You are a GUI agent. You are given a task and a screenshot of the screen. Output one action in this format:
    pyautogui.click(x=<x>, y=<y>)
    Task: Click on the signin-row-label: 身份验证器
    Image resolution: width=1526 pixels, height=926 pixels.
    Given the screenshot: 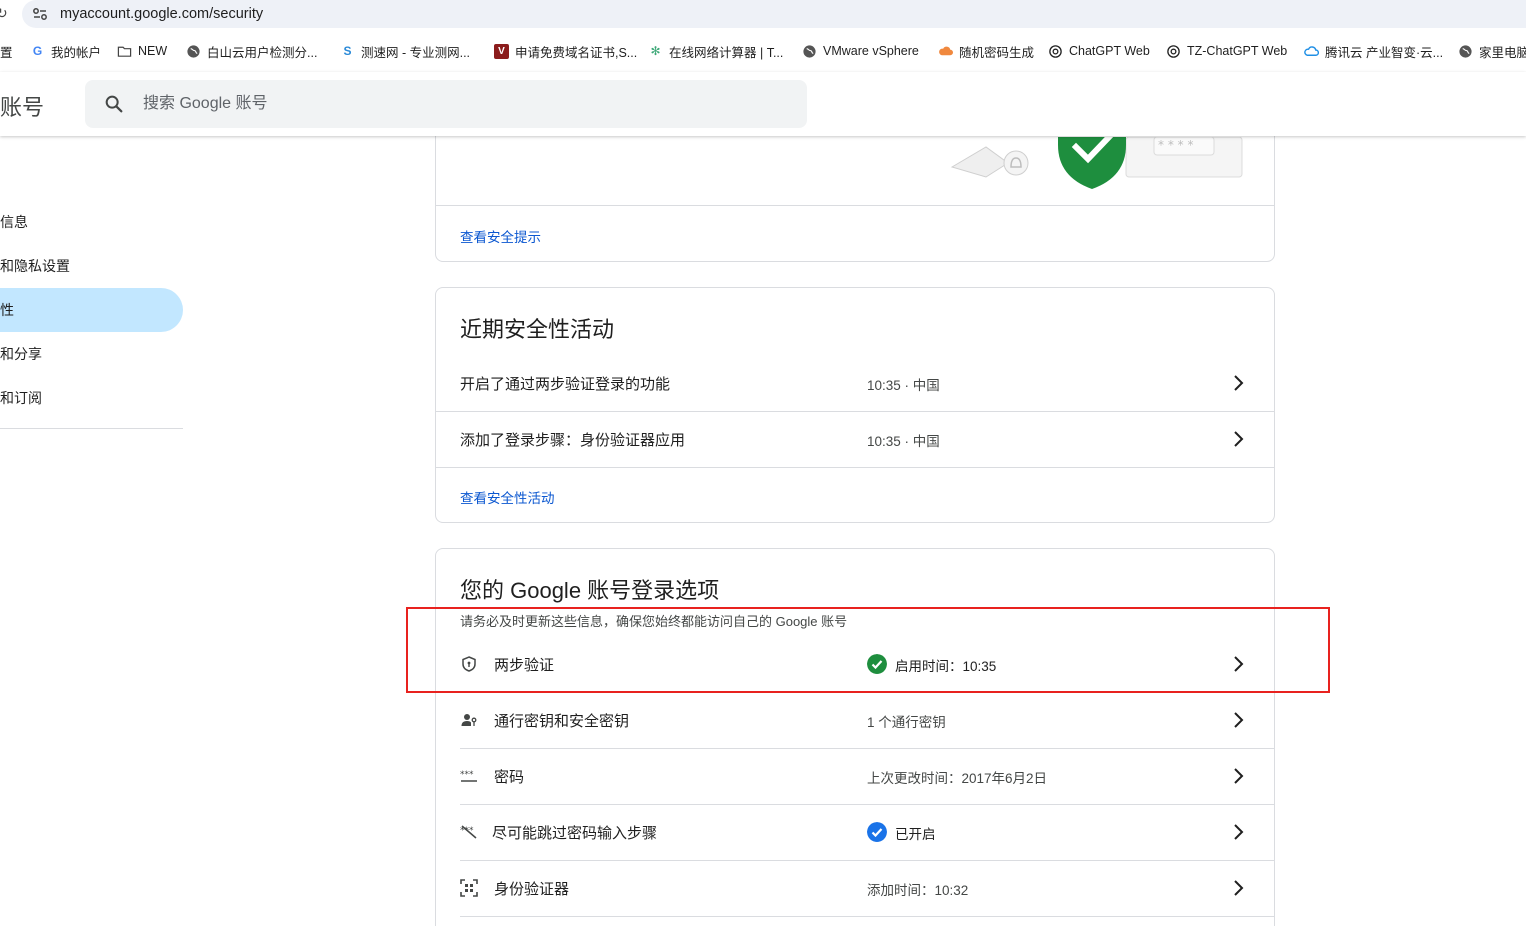 What is the action you would take?
    pyautogui.click(x=532, y=889)
    